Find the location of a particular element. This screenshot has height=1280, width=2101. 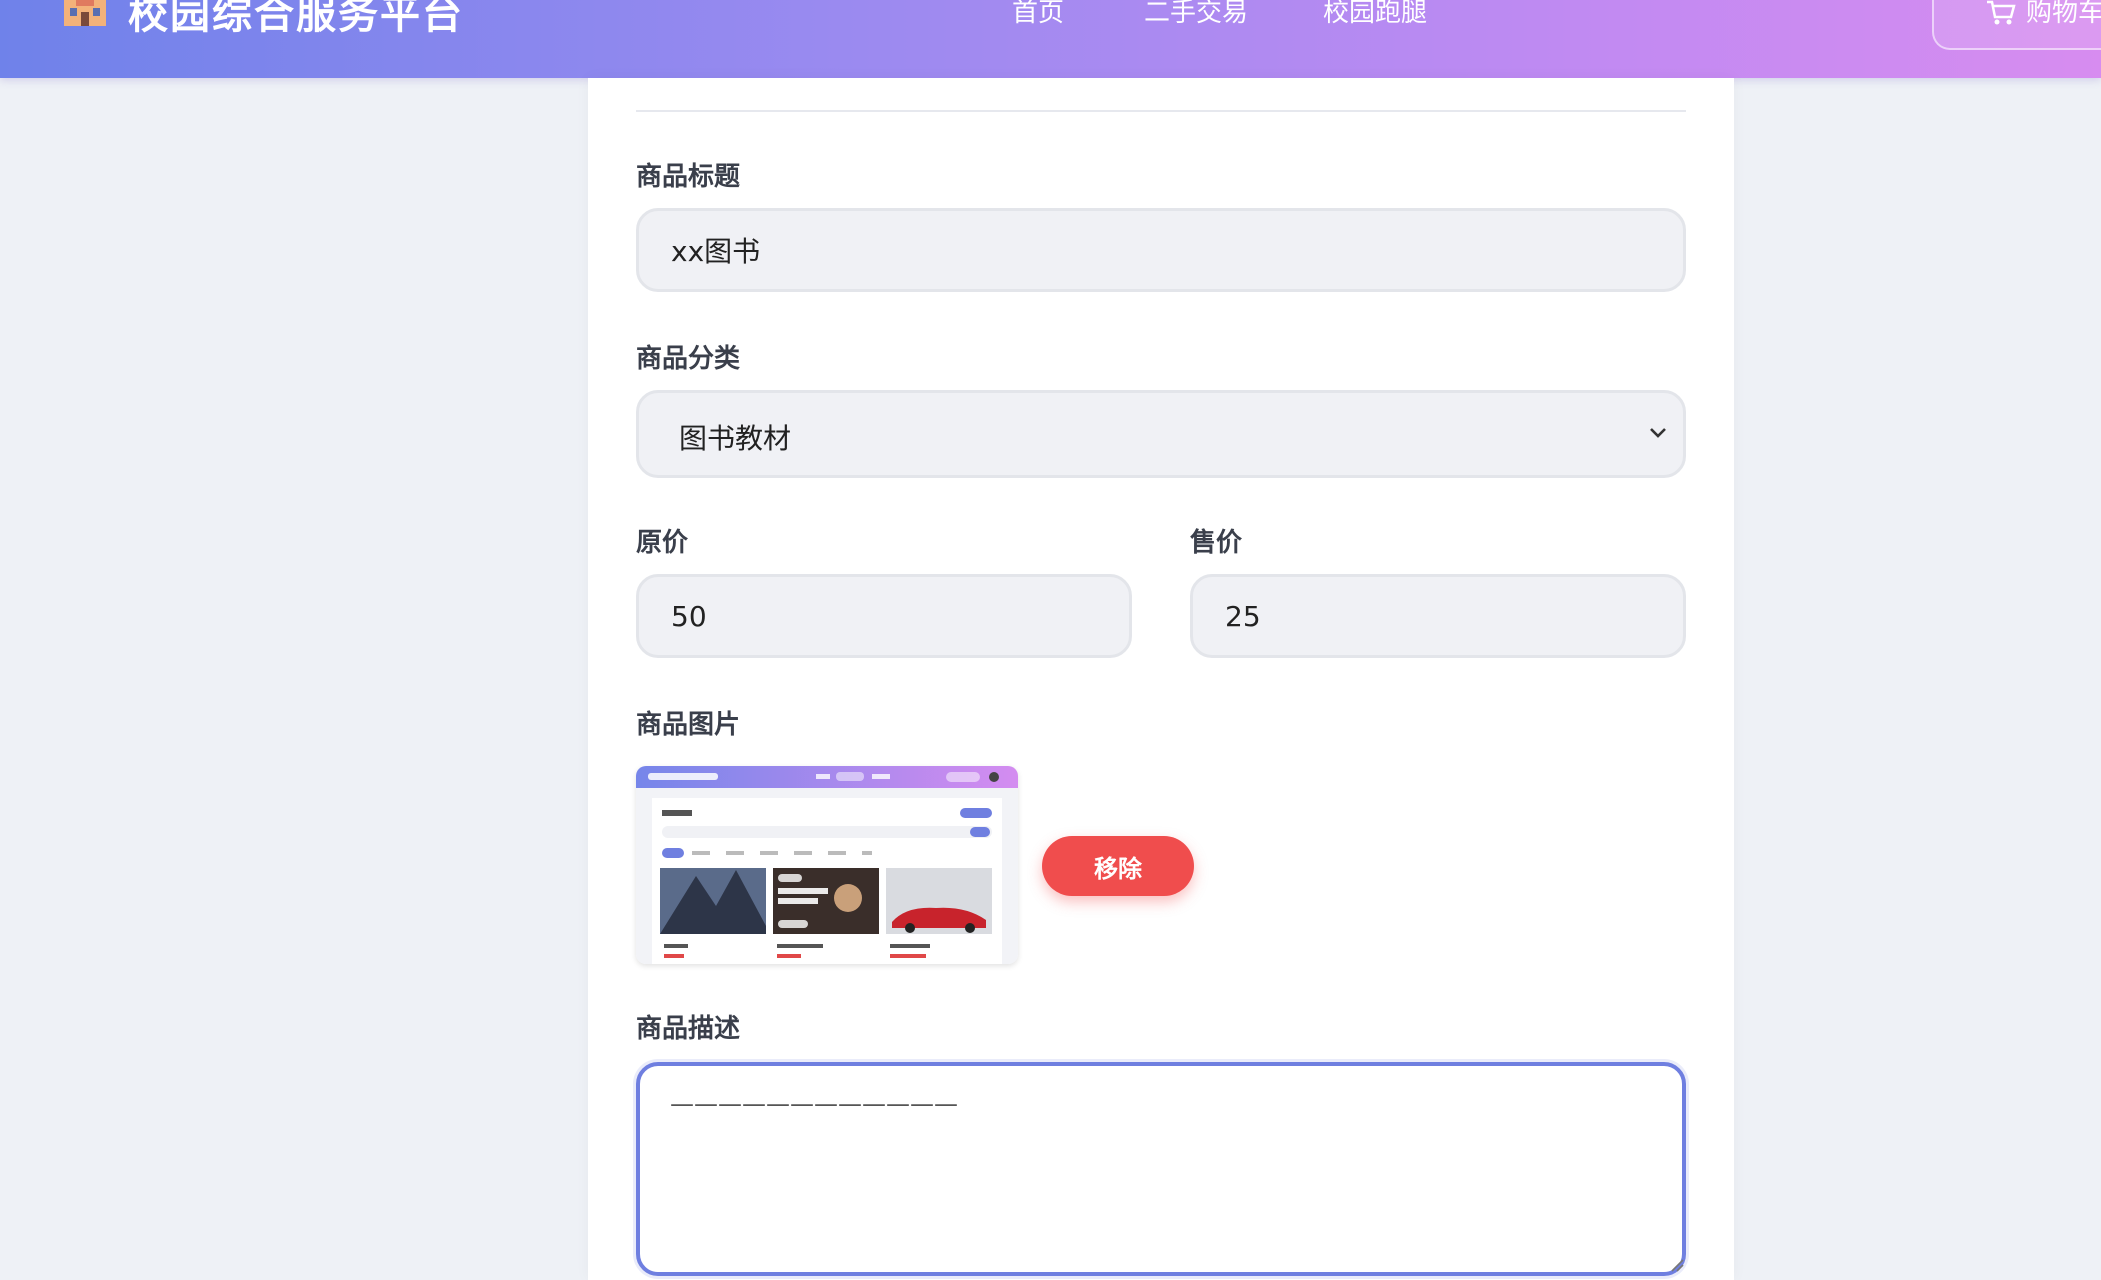

title-input is located at coordinates (1161, 250).